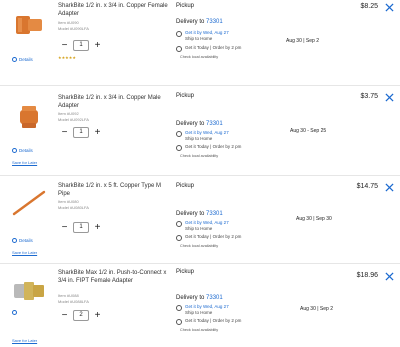 The image size is (400, 347). What do you see at coordinates (367, 186) in the screenshot?
I see `item-price: $14.75` at bounding box center [367, 186].